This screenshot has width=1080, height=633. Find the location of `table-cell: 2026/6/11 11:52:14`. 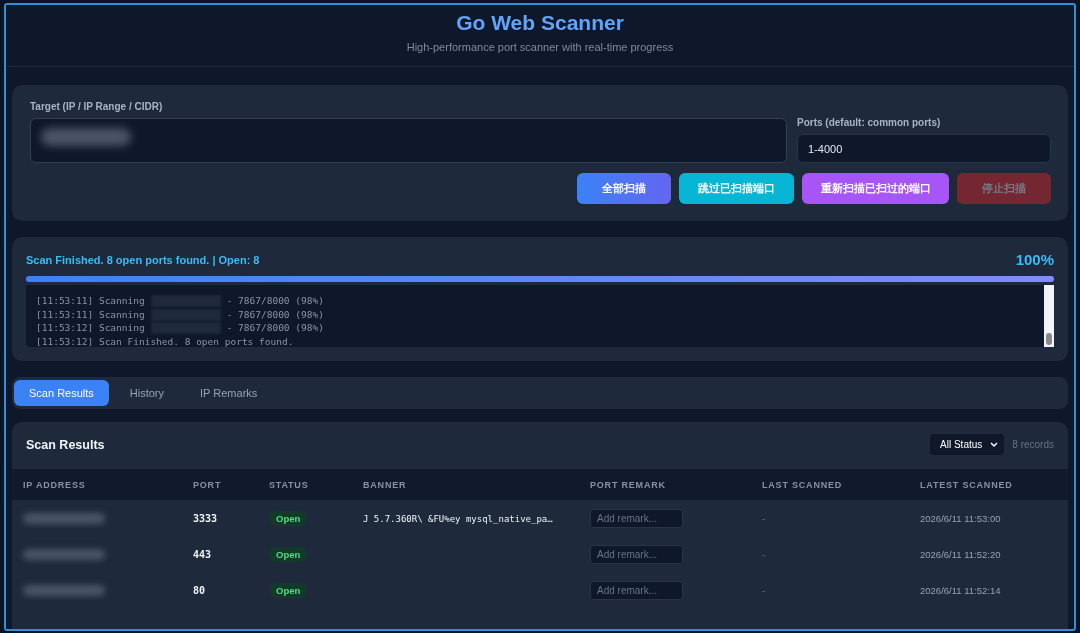

table-cell: 2026/6/11 11:52:14 is located at coordinates (960, 590).